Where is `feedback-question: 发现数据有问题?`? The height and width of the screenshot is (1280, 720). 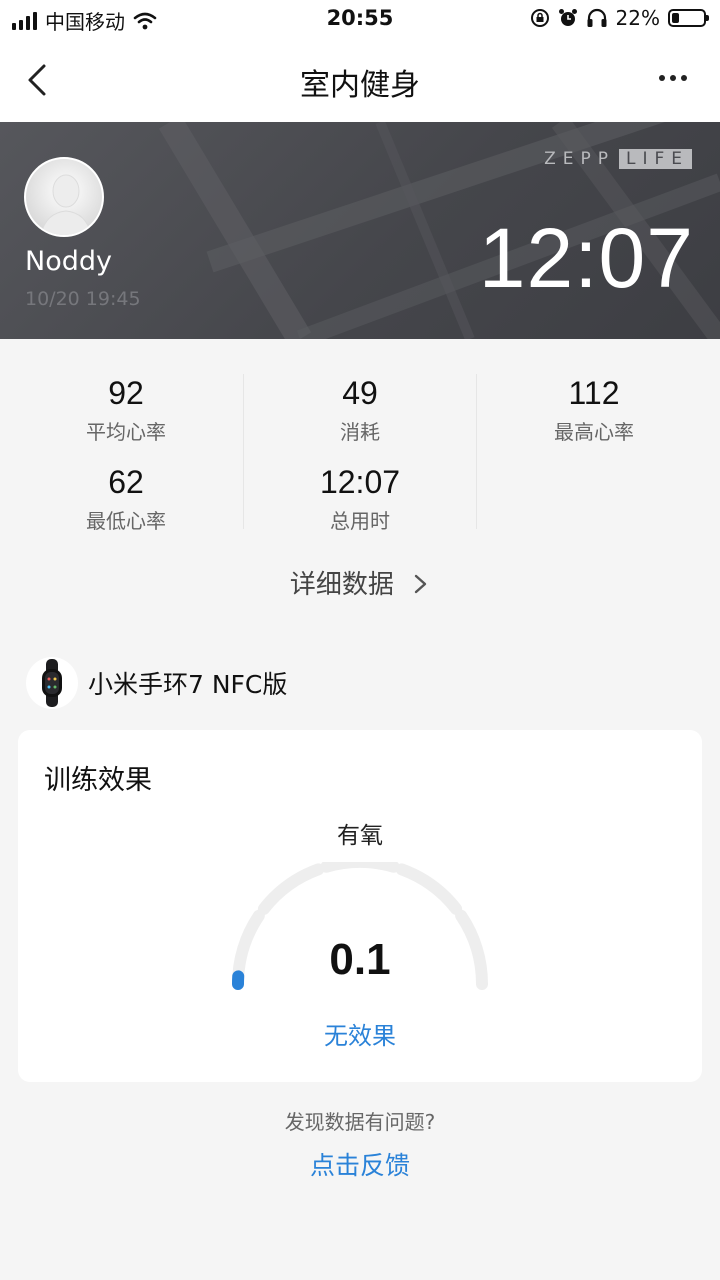 feedback-question: 发现数据有问题? is located at coordinates (360, 1122).